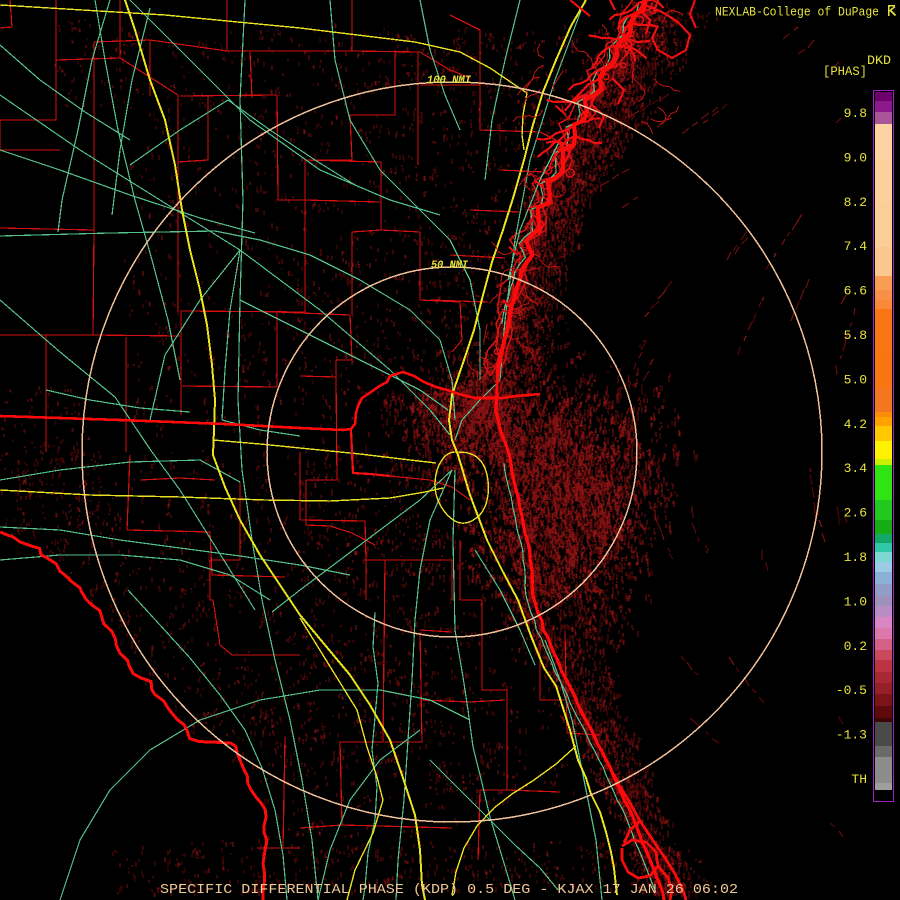  Describe the element at coordinates (859, 779) in the screenshot. I see `svg-text: TH` at that location.